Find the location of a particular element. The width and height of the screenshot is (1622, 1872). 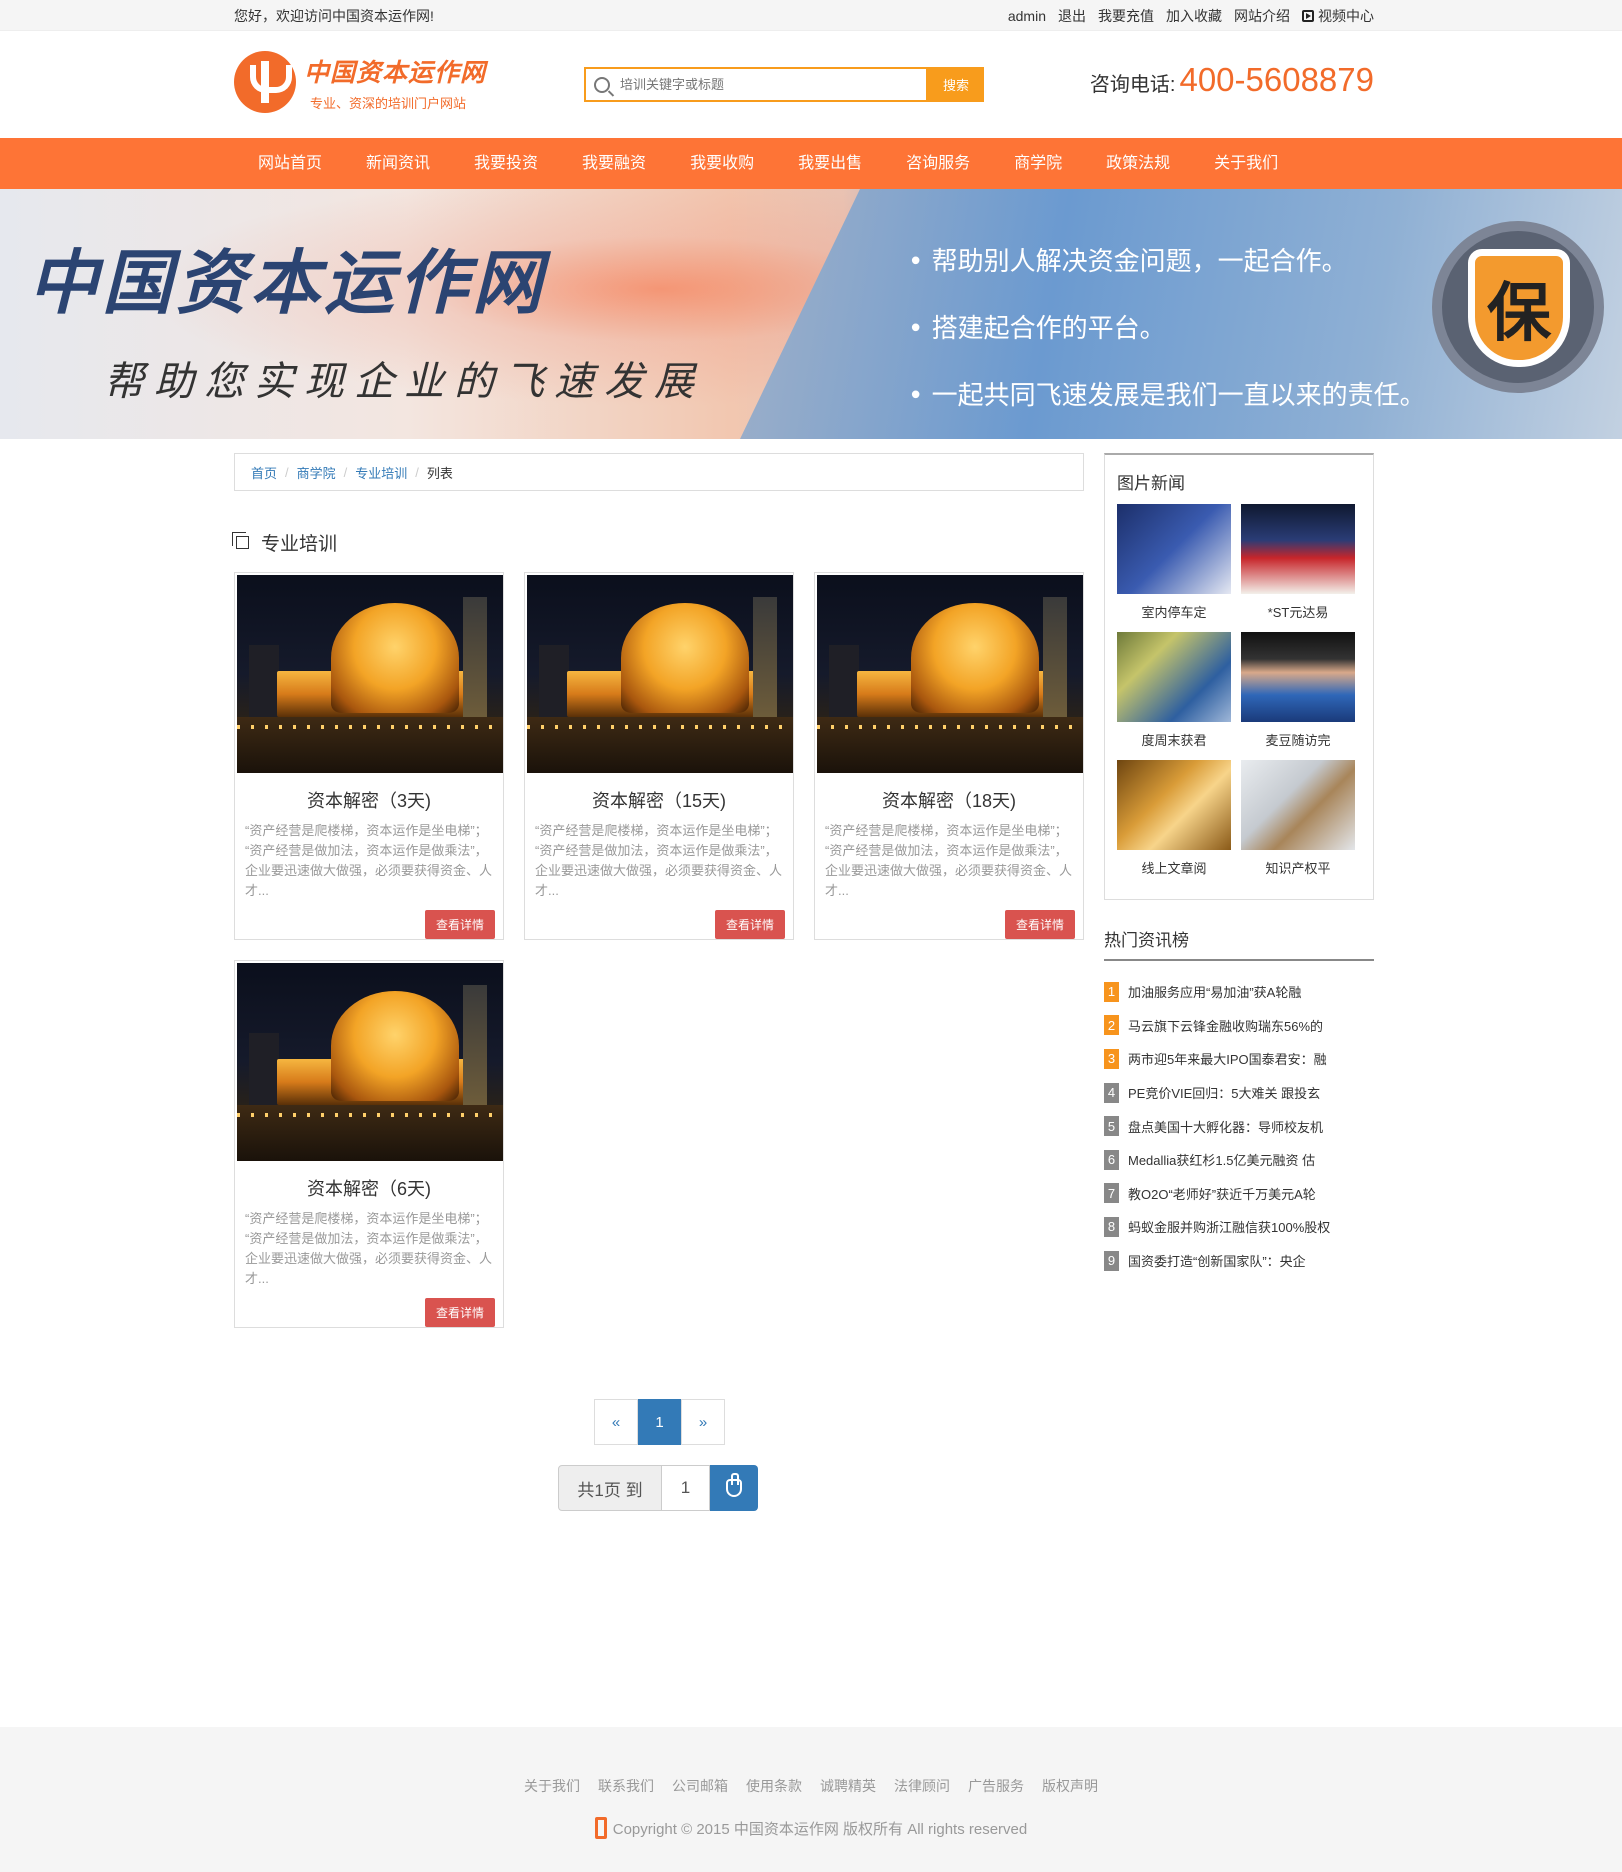

nav-item-home: 网站首页 is located at coordinates (289, 163).